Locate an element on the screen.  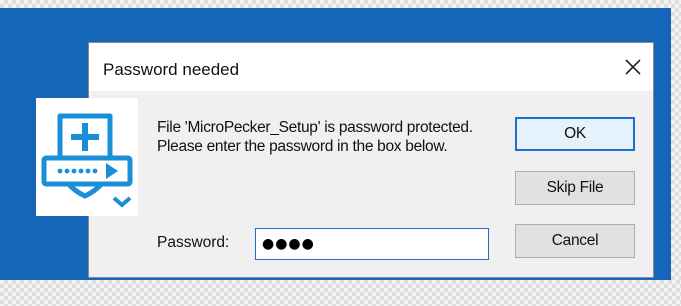
password-input is located at coordinates (372, 244).